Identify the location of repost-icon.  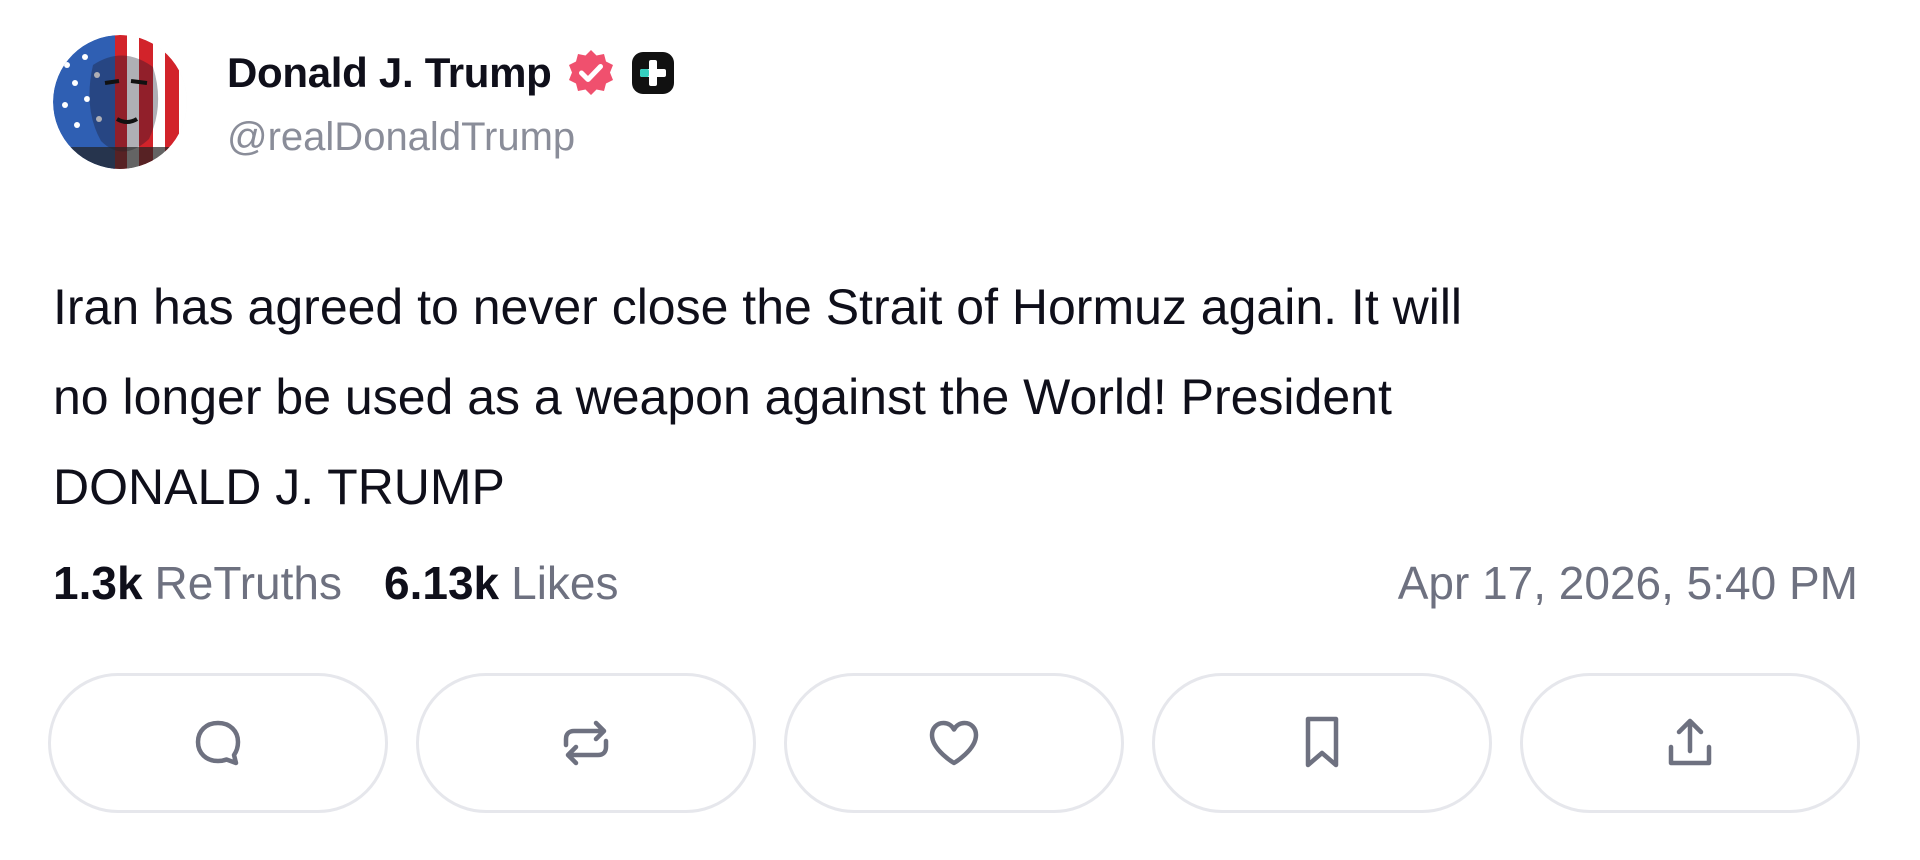
(586, 743).